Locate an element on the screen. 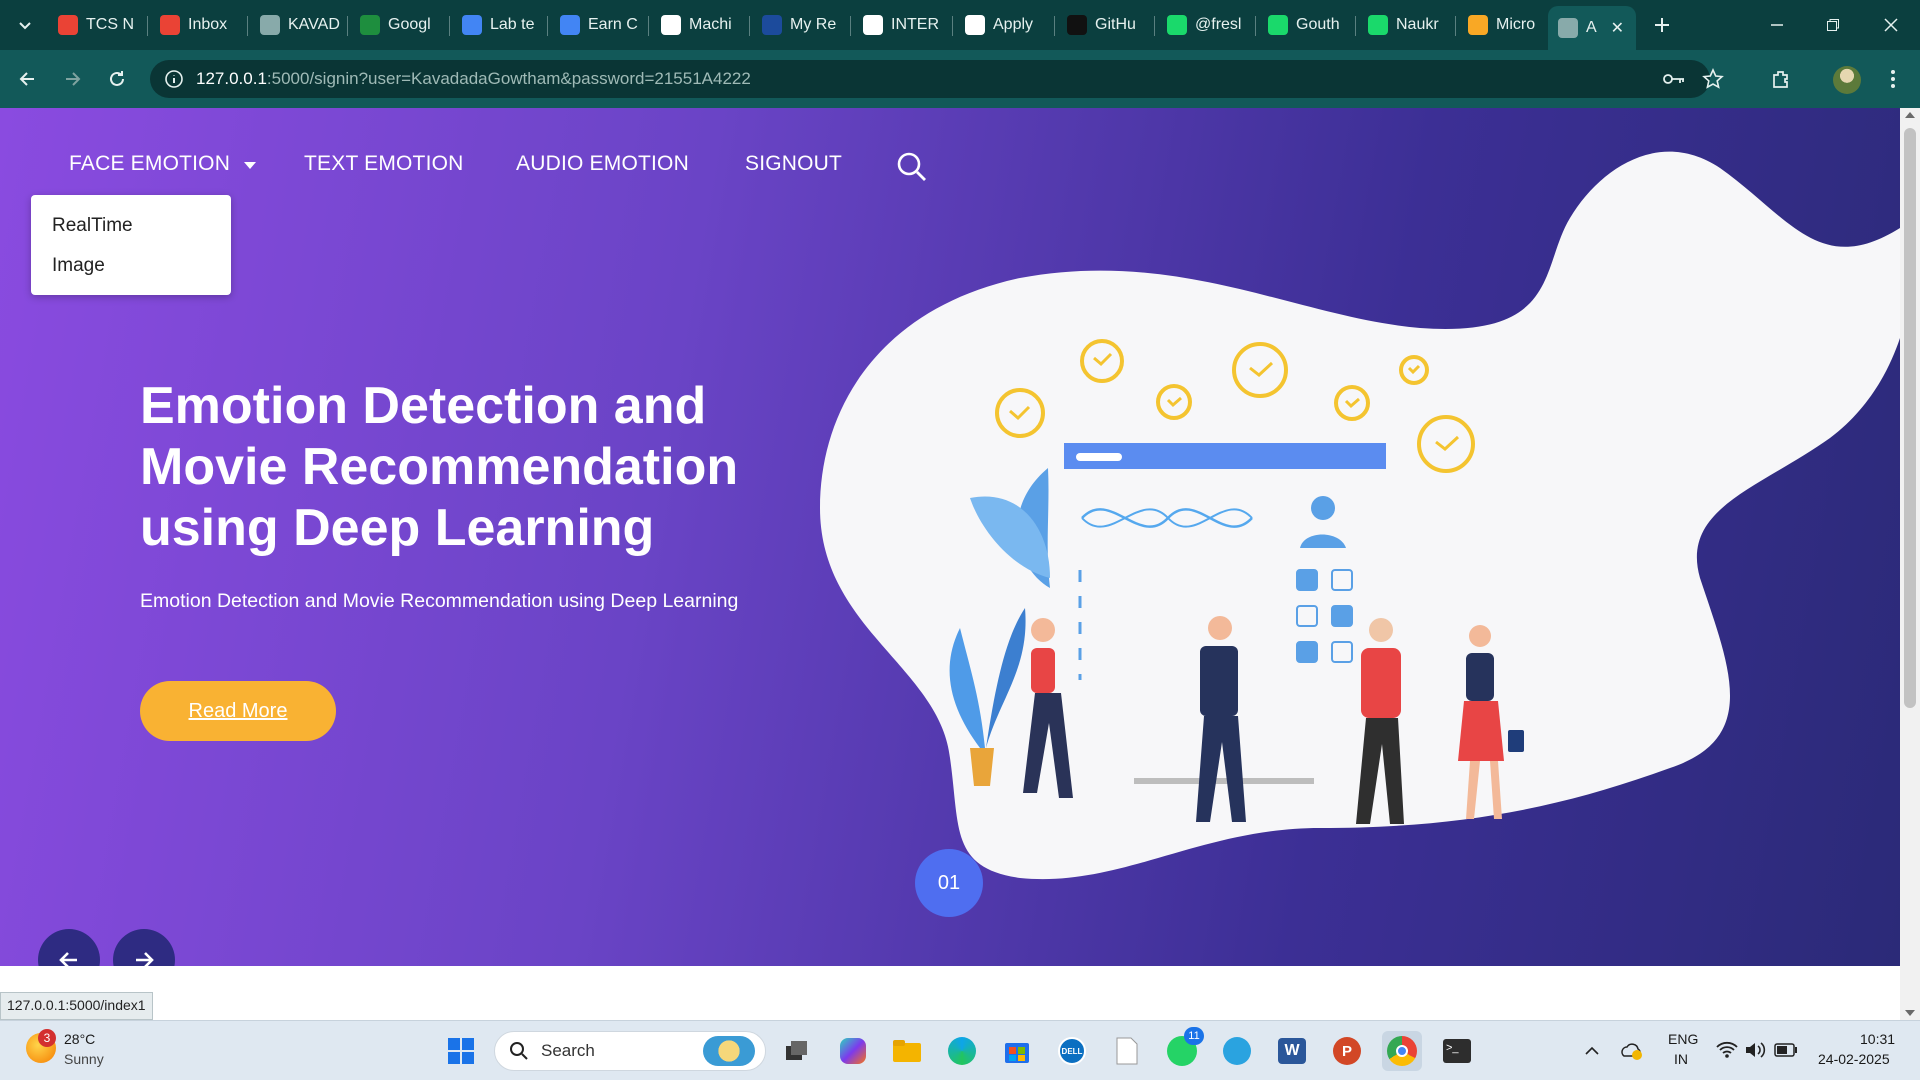 Image resolution: width=1920 pixels, height=1080 pixels. browser-tab: My Re is located at coordinates (800, 25).